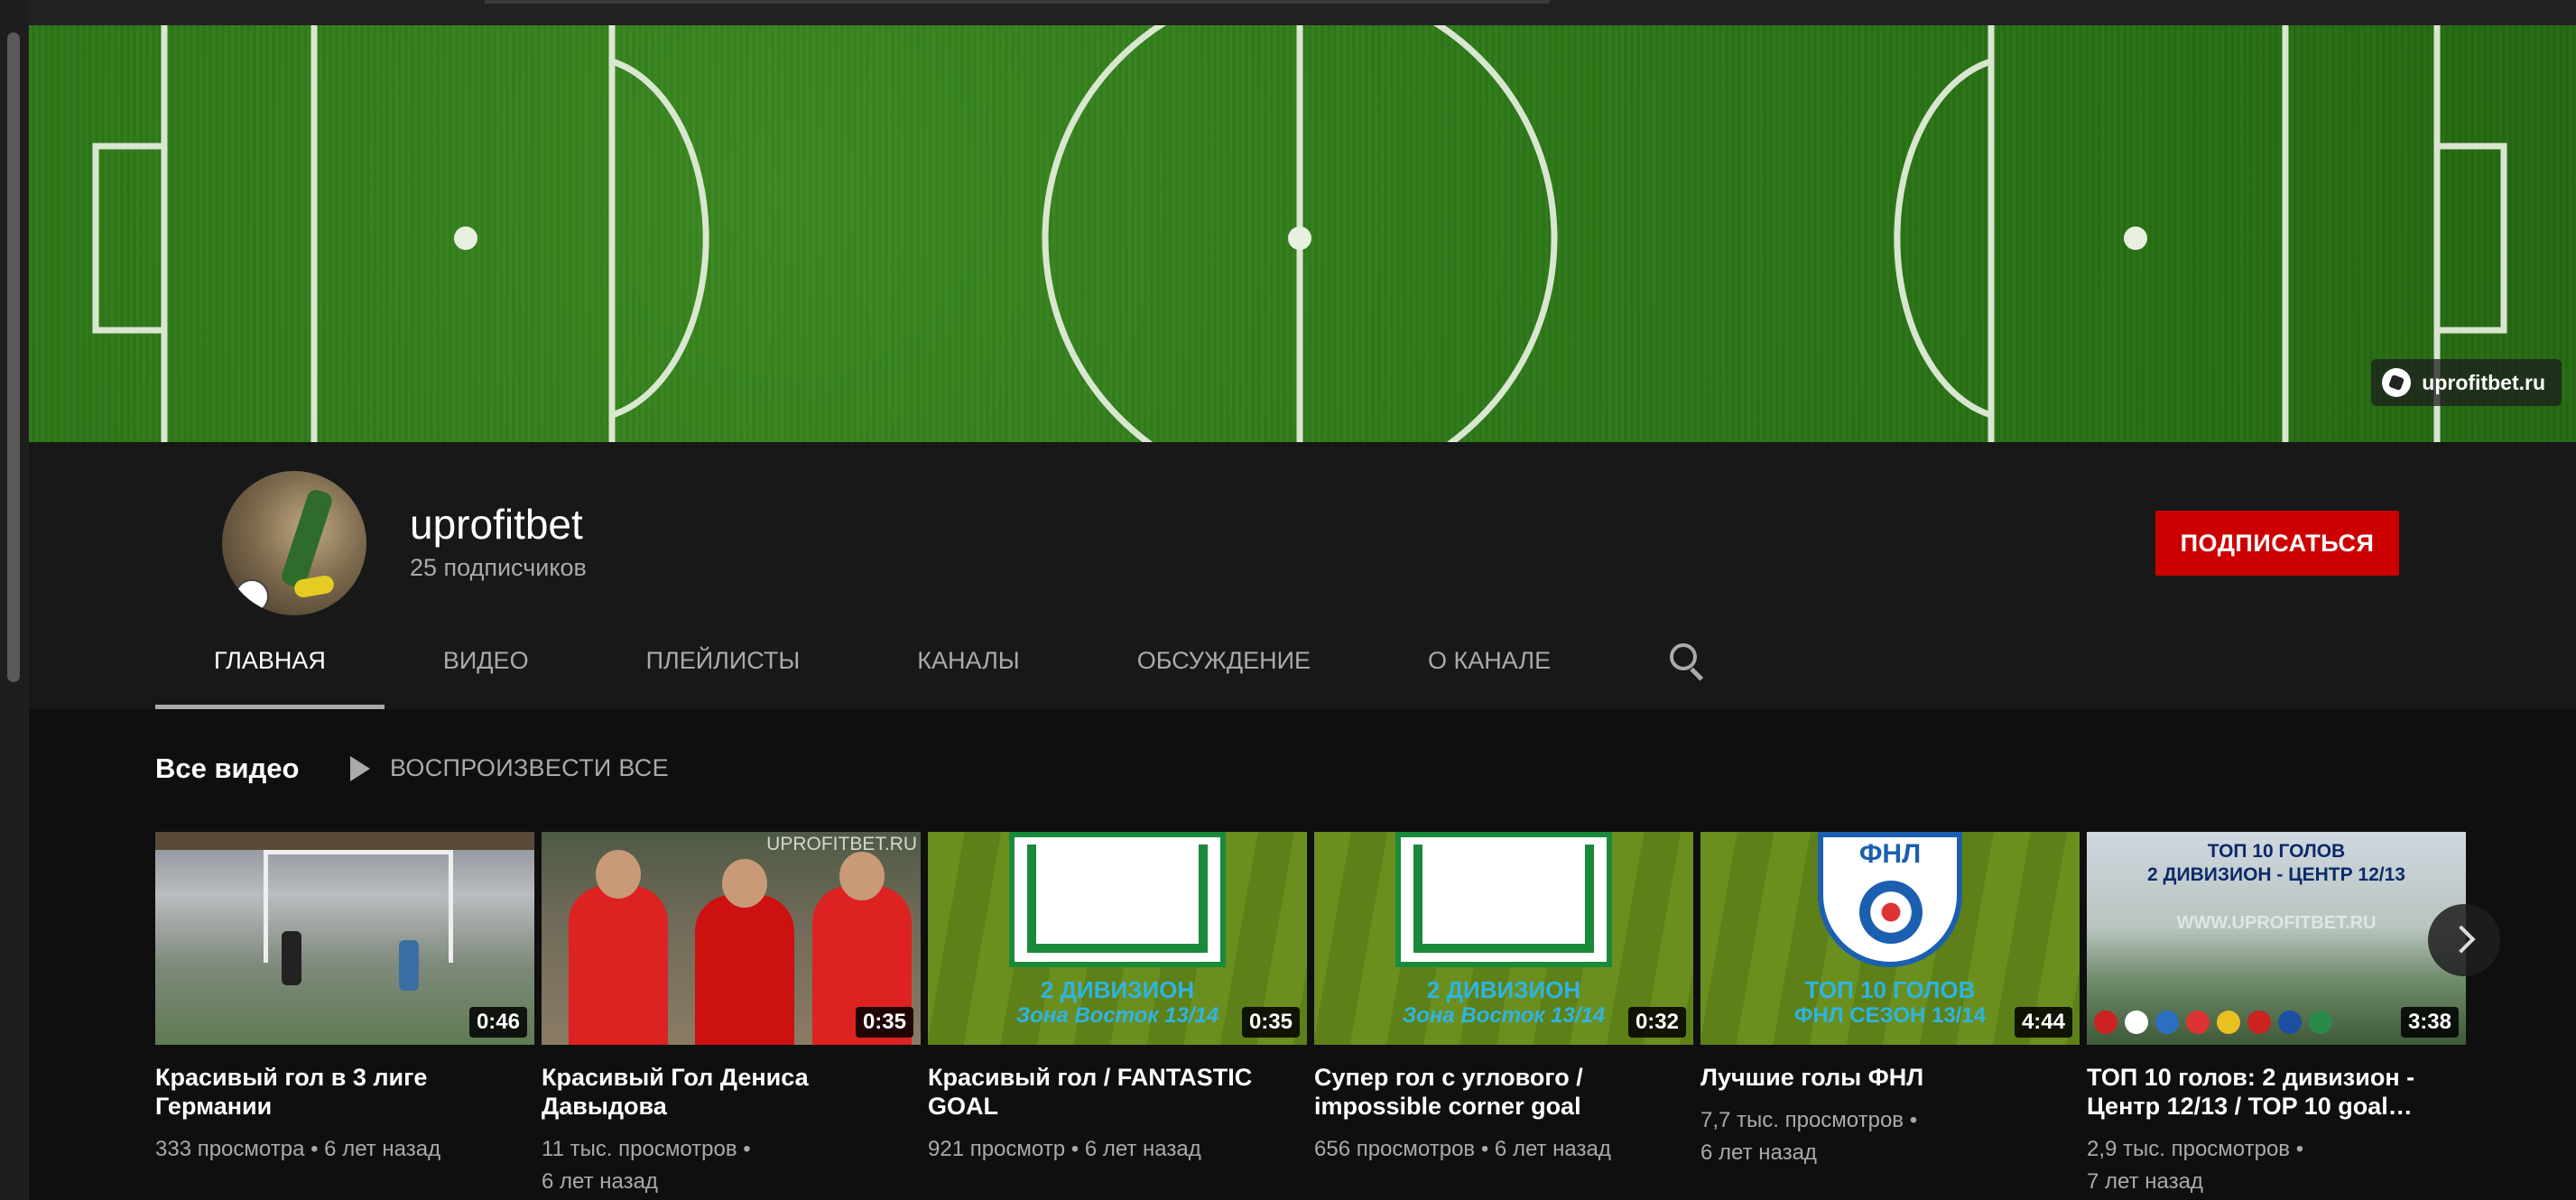 This screenshot has width=2576, height=1200. Describe the element at coordinates (230, 1149) in the screenshot. I see `video-views: 333 просмотра` at that location.